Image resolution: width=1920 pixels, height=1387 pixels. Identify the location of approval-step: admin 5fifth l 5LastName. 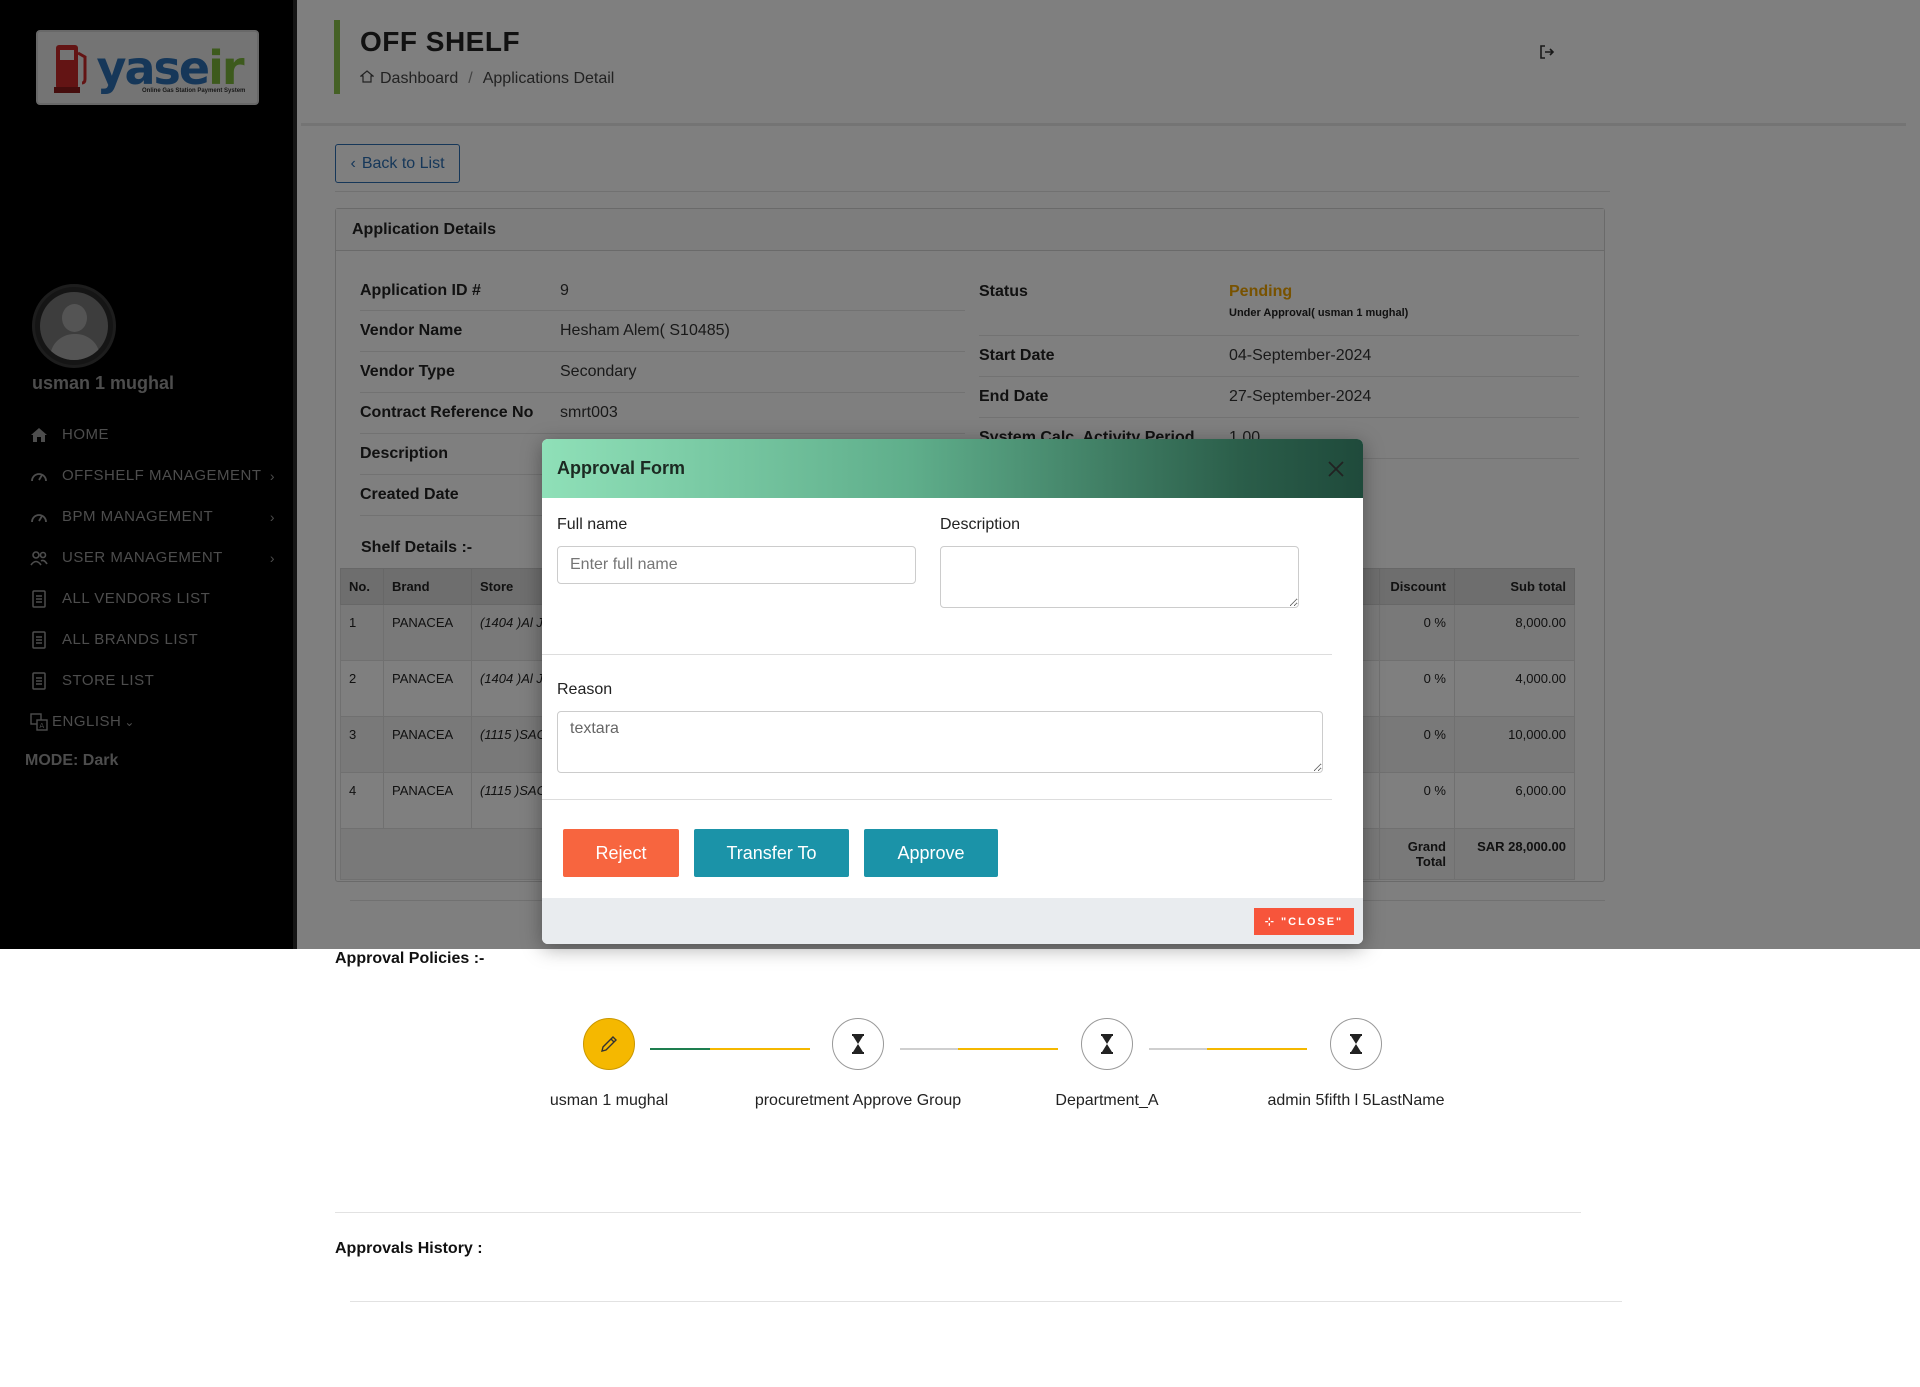
(1356, 1064).